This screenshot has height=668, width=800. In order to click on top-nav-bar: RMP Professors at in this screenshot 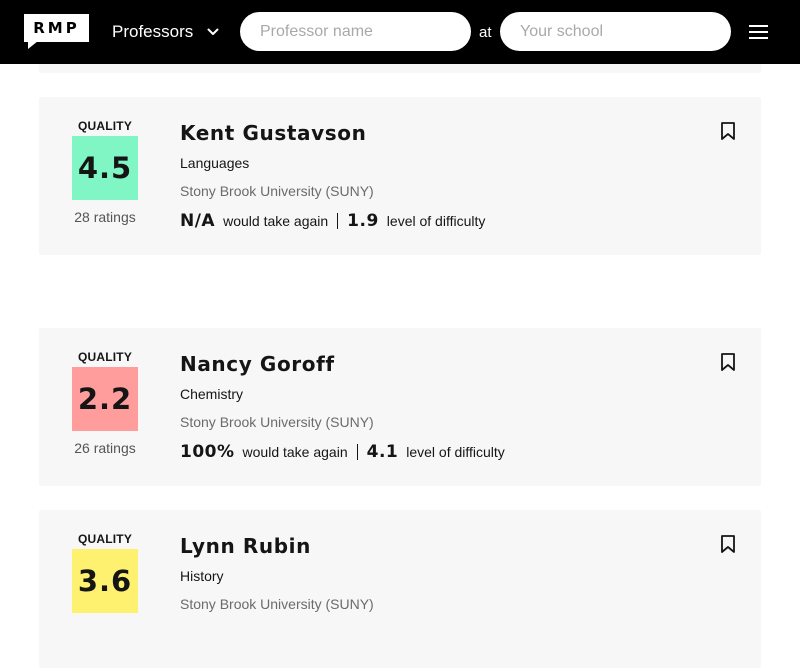, I will do `click(400, 32)`.